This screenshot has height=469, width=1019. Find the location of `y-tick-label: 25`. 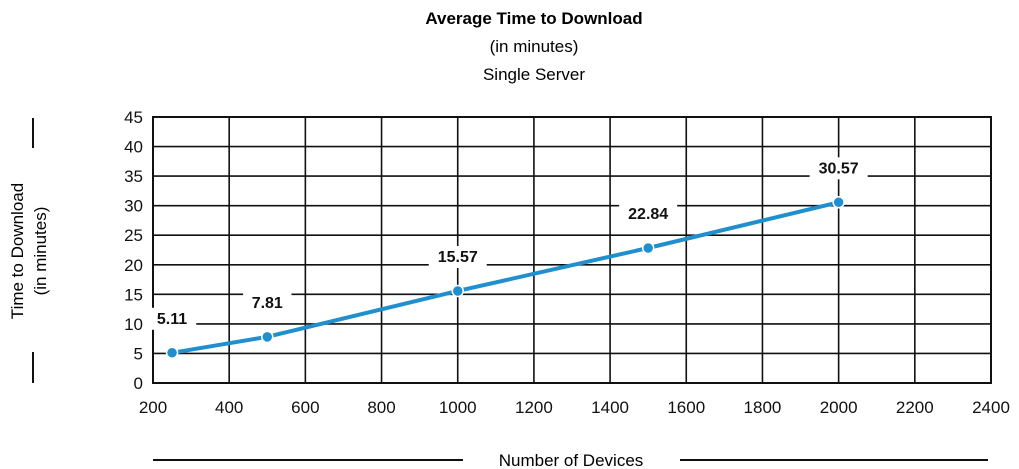

y-tick-label: 25 is located at coordinates (133, 235).